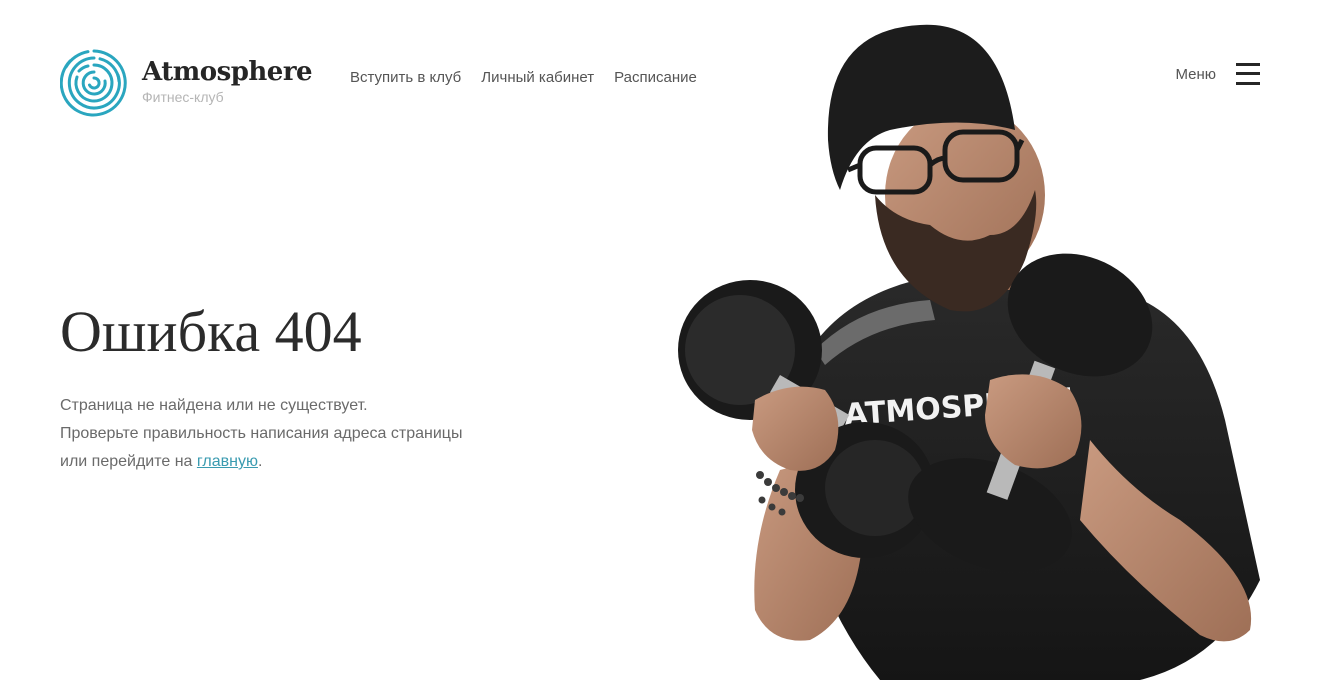 Image resolution: width=1320 pixels, height=680 pixels. I want to click on page-title: Ошибка 404, so click(211, 331).